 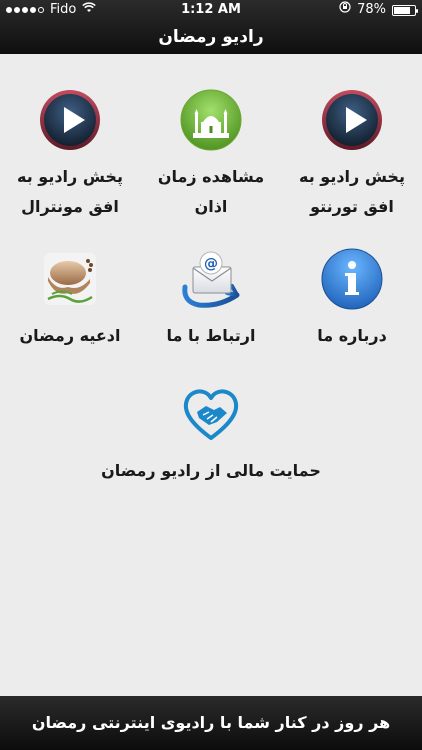 I want to click on menu-item-label: مشاهده زمان اذان, so click(x=211, y=191).